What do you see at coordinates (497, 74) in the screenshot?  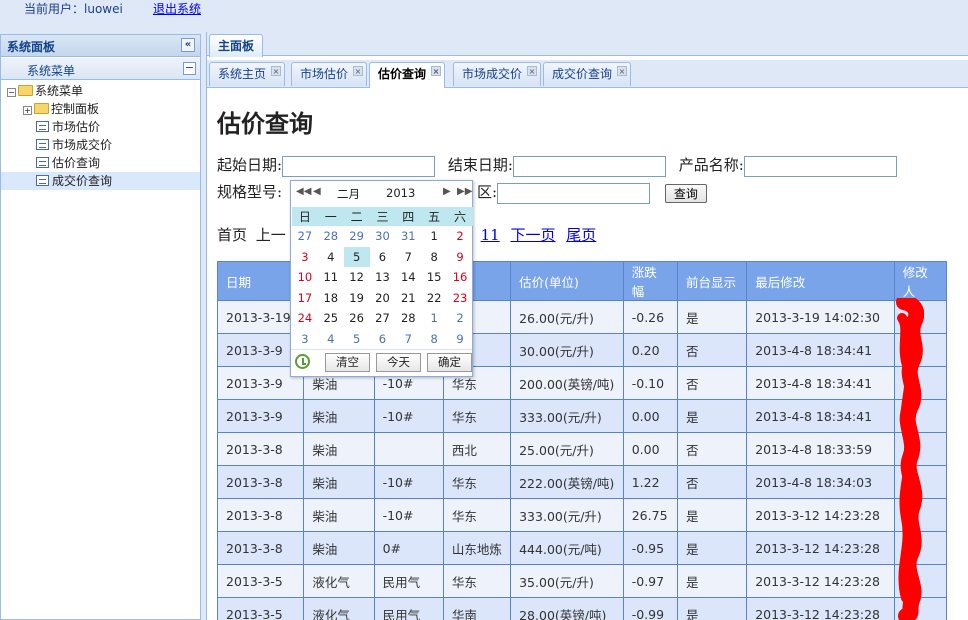 I see `tab-market-deal-price: 市场成交价 ×` at bounding box center [497, 74].